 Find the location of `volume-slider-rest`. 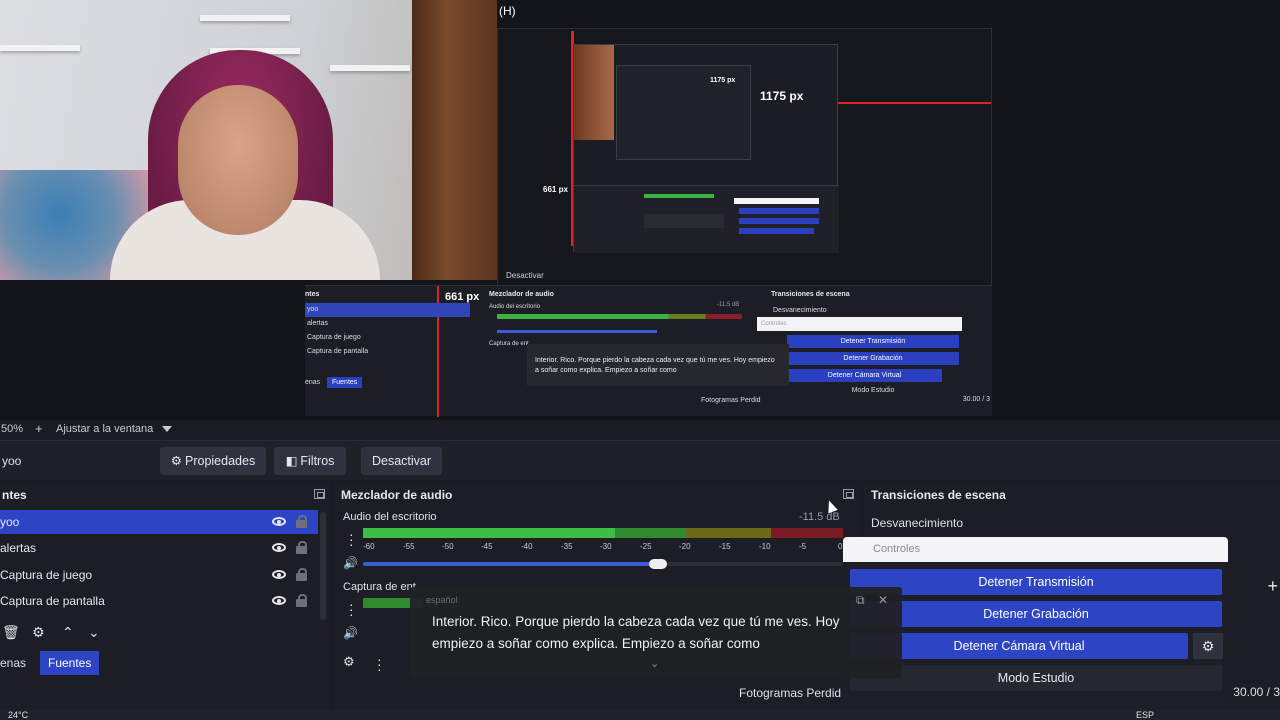

volume-slider-rest is located at coordinates (753, 564).